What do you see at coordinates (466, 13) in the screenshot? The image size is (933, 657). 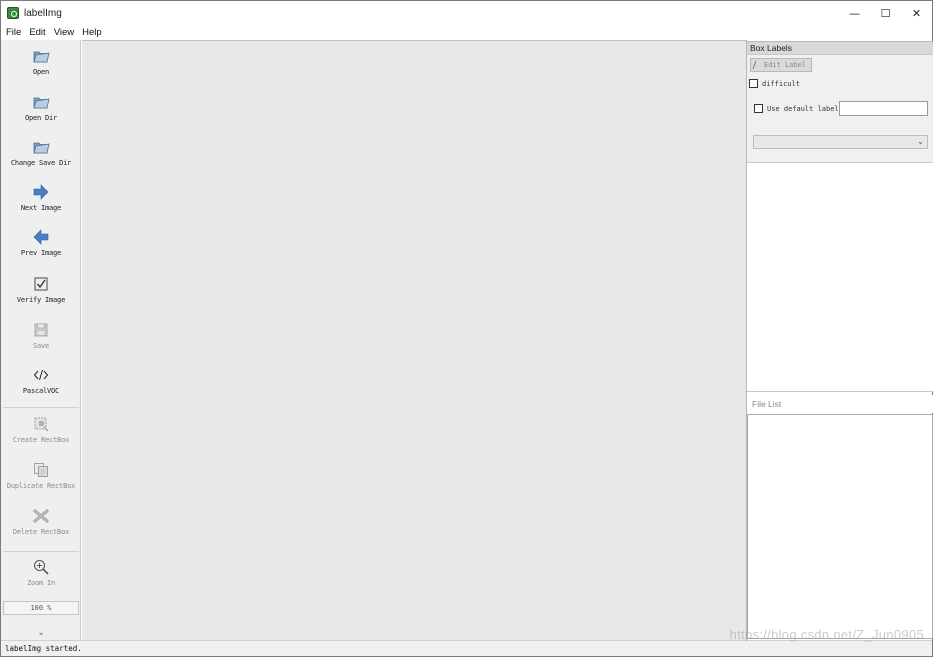 I see `title-bar: labelImg — ☐ ✕` at bounding box center [466, 13].